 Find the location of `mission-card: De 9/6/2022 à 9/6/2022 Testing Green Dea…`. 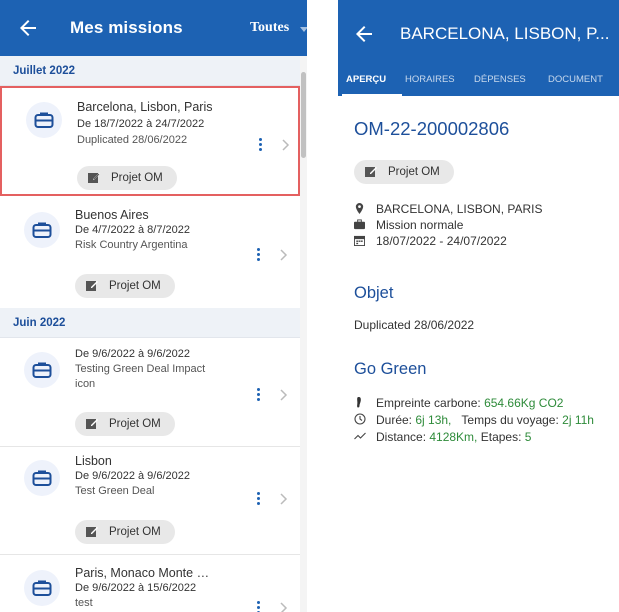

mission-card: De 9/6/2022 à 9/6/2022 Testing Green Dea… is located at coordinates (150, 389).